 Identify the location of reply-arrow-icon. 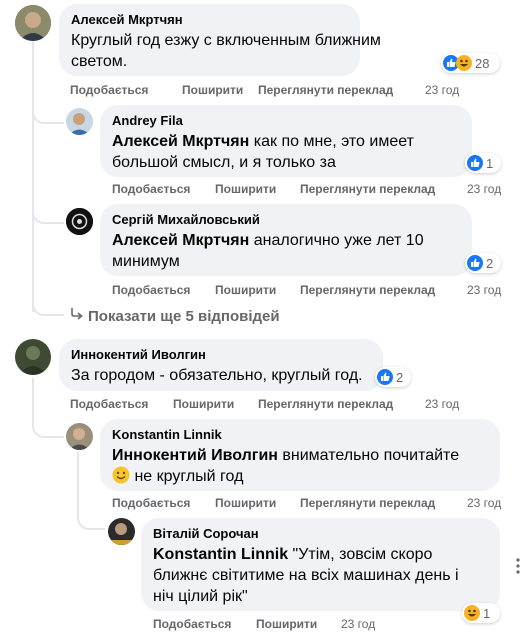
(79, 316).